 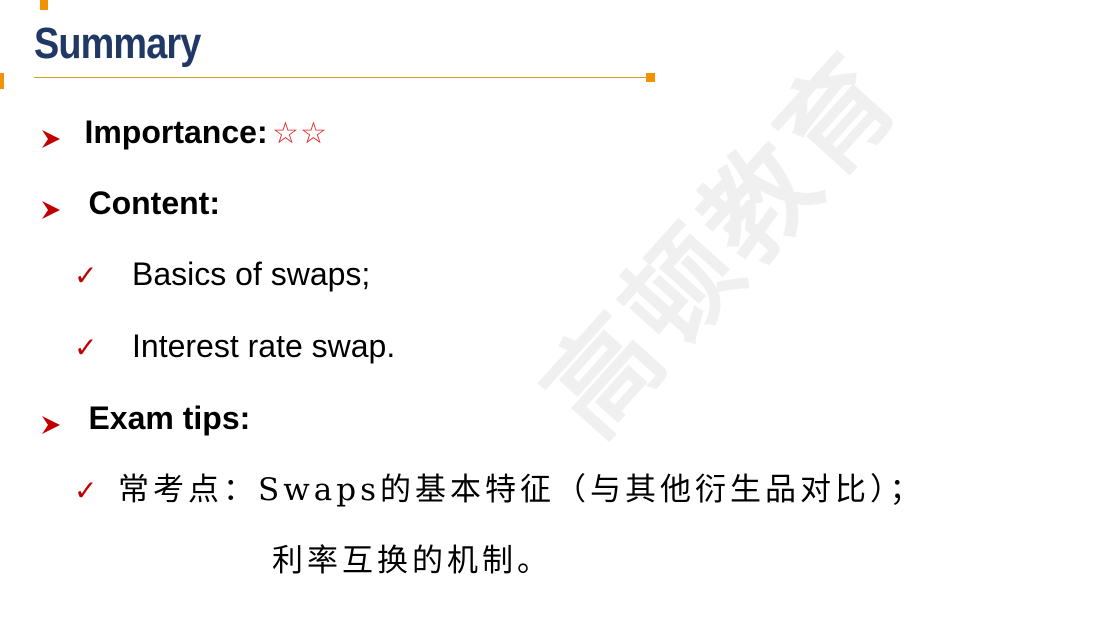 What do you see at coordinates (176, 132) in the screenshot?
I see `importance-label: Importance:` at bounding box center [176, 132].